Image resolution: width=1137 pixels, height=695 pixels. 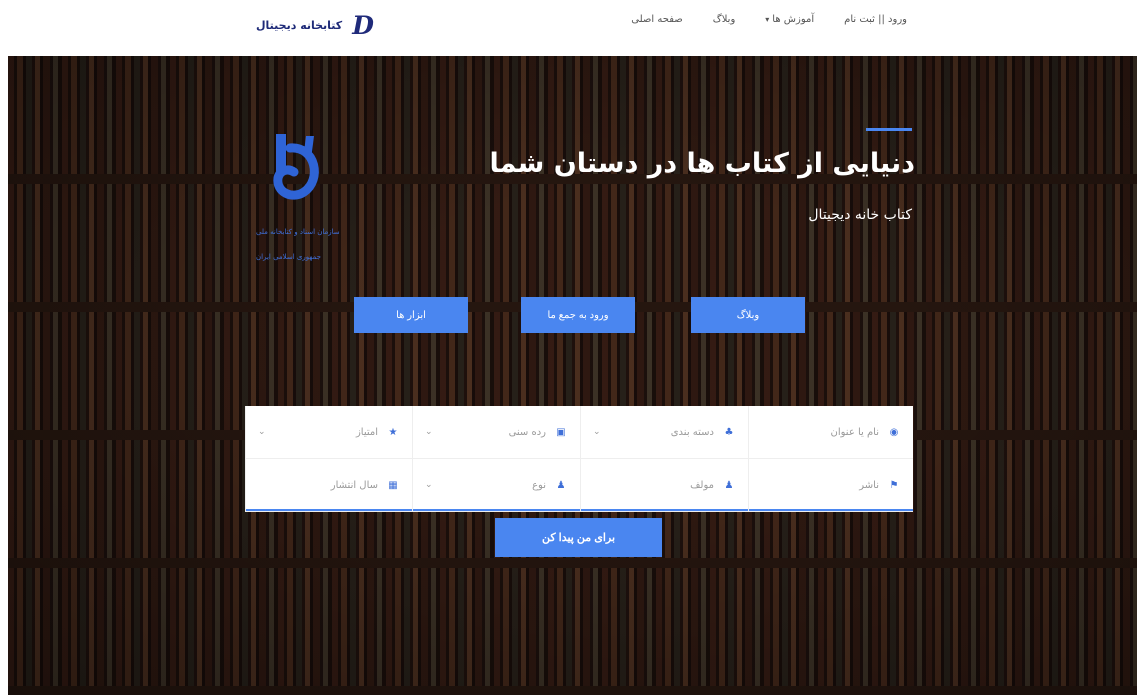 What do you see at coordinates (539, 485) in the screenshot?
I see `type-label: نوع` at bounding box center [539, 485].